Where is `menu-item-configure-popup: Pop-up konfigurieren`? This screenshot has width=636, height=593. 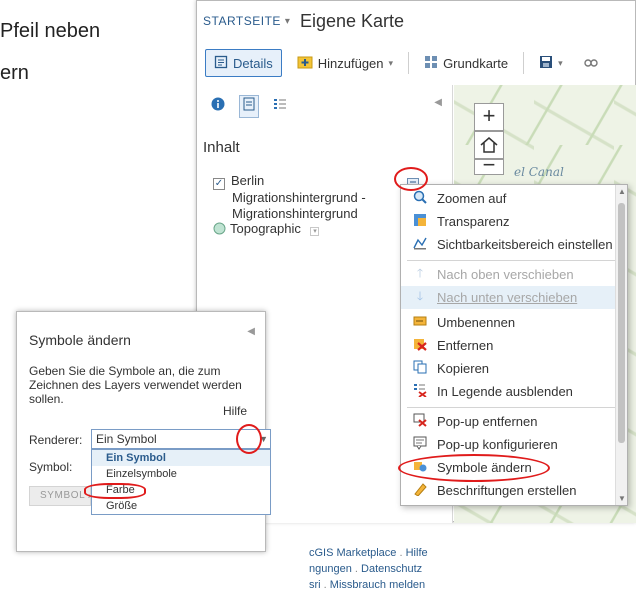
menu-item-configure-popup: Pop-up konfigurieren is located at coordinates (509, 444).